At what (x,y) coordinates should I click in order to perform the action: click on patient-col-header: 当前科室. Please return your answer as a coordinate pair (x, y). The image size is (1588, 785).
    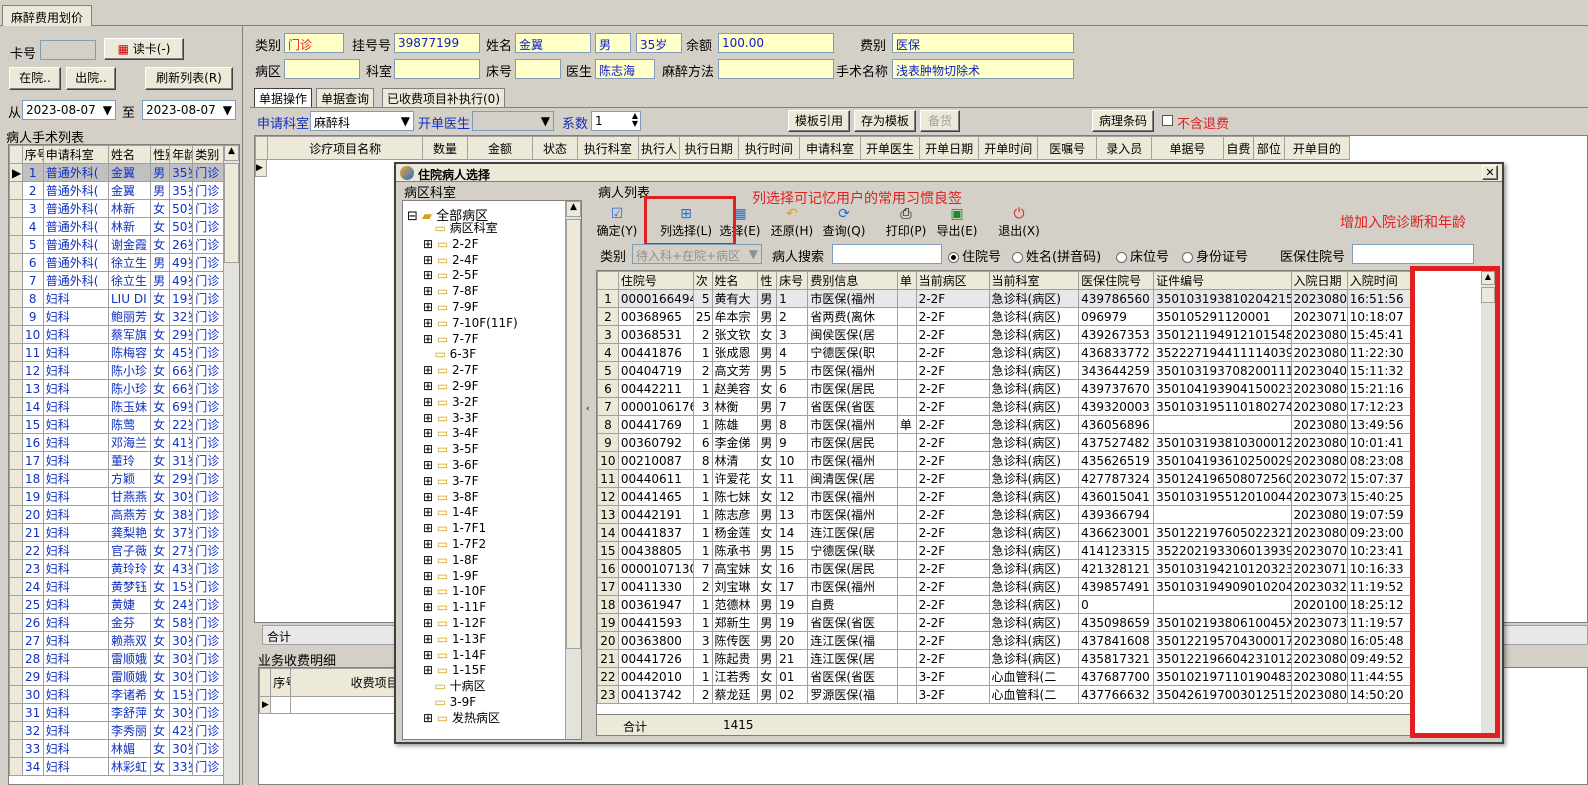
    Looking at the image, I should click on (1034, 280).